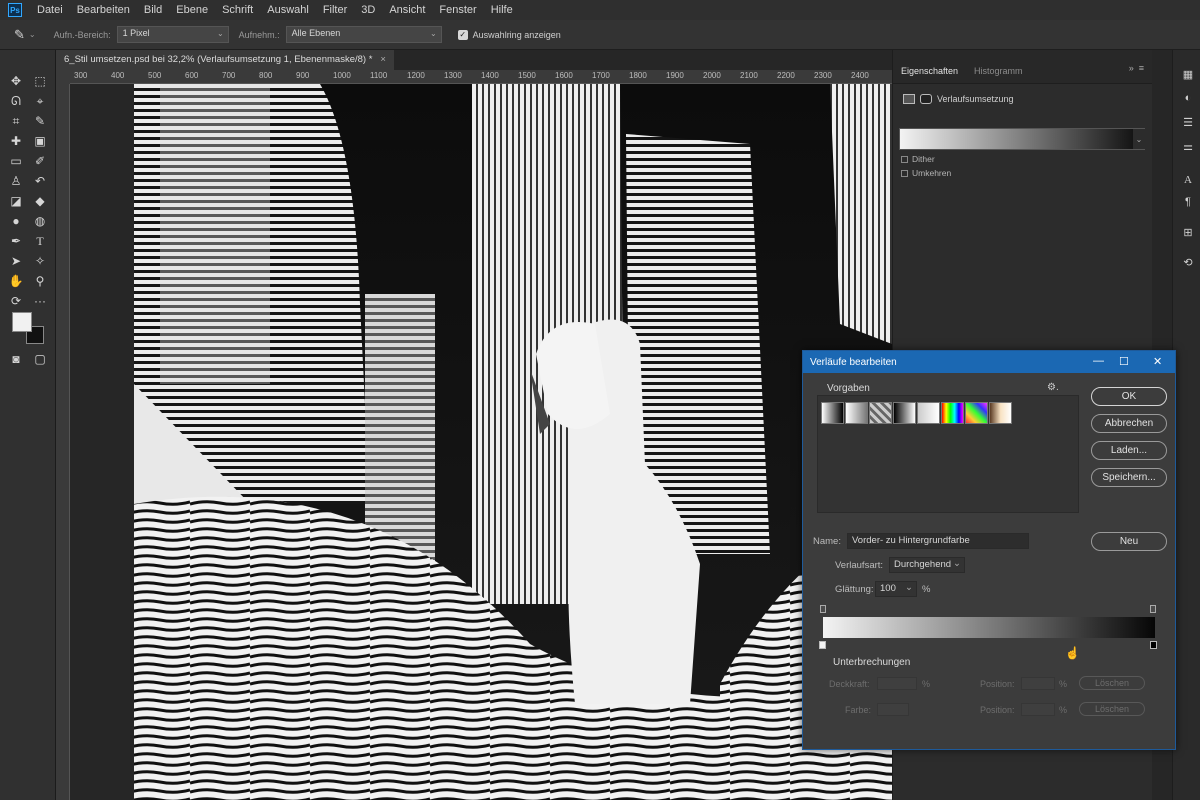  What do you see at coordinates (16, 121) in the screenshot?
I see `crop-tool-icon: ⌗` at bounding box center [16, 121].